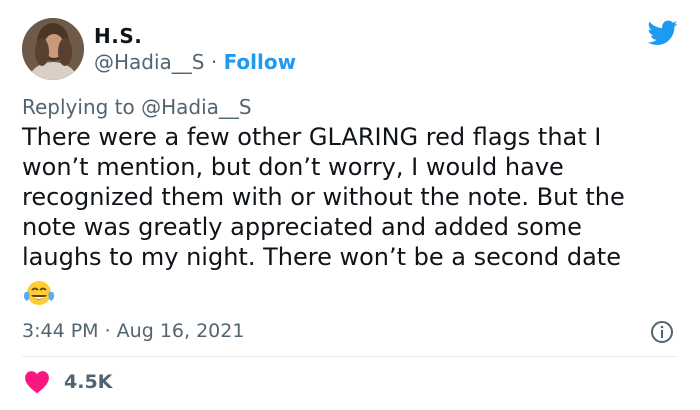 The width and height of the screenshot is (700, 410). Describe the element at coordinates (260, 62) in the screenshot. I see `follow-button: Follow` at that location.